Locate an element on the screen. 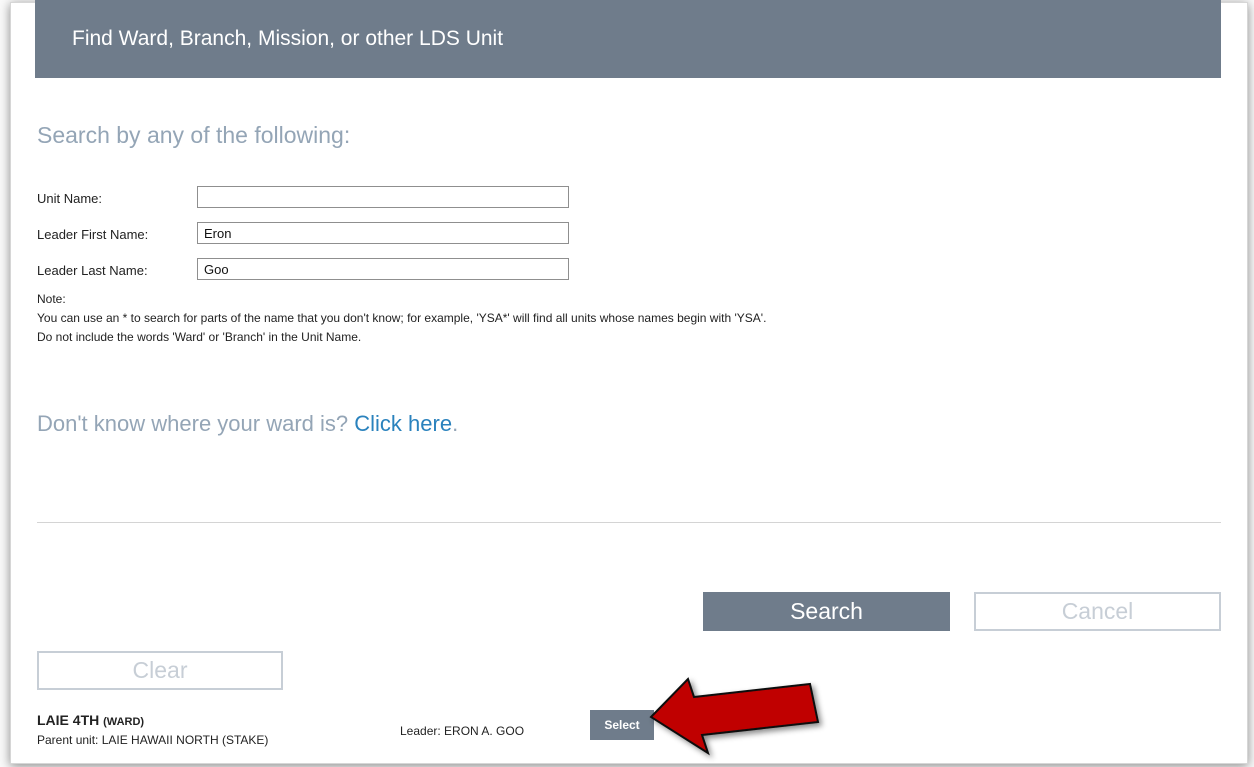 This screenshot has height=767, width=1254. annotation-arrow-icon is located at coordinates (734, 716).